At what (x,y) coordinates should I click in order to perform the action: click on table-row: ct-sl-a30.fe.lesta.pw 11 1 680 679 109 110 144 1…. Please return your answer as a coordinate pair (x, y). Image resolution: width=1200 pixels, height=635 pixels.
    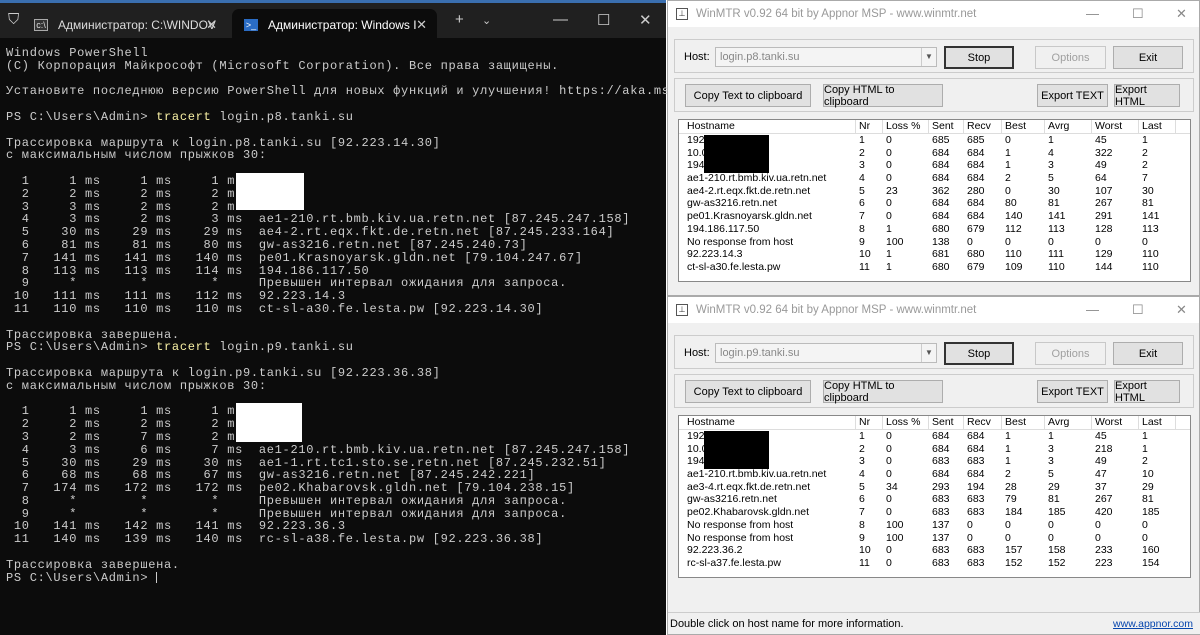
    Looking at the image, I should click on (934, 267).